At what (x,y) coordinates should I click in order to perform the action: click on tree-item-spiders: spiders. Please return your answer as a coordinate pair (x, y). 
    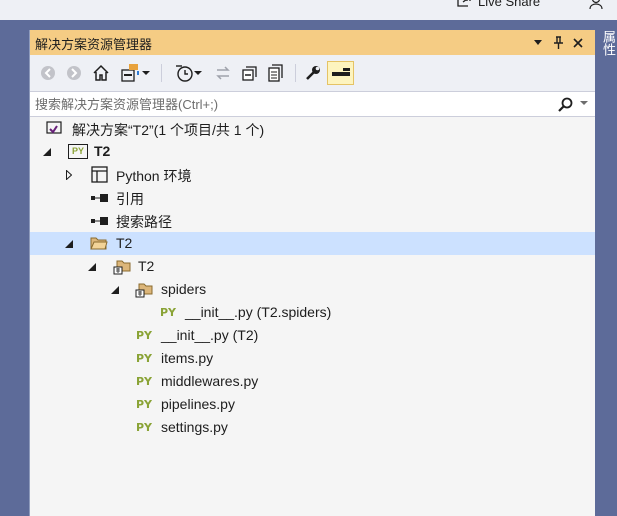
    Looking at the image, I should click on (312, 289).